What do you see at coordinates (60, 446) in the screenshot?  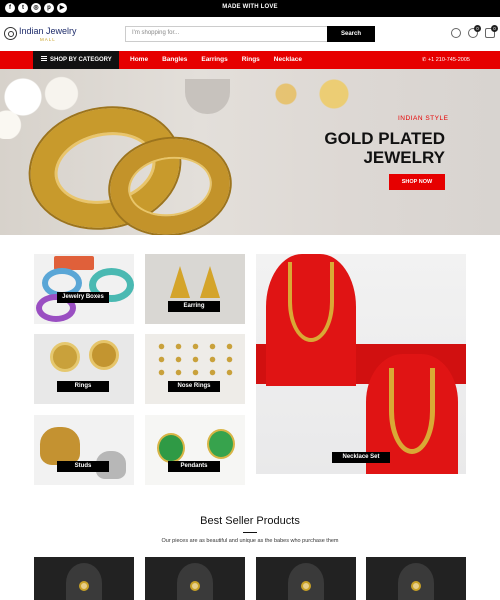 I see `elephant-image` at bounding box center [60, 446].